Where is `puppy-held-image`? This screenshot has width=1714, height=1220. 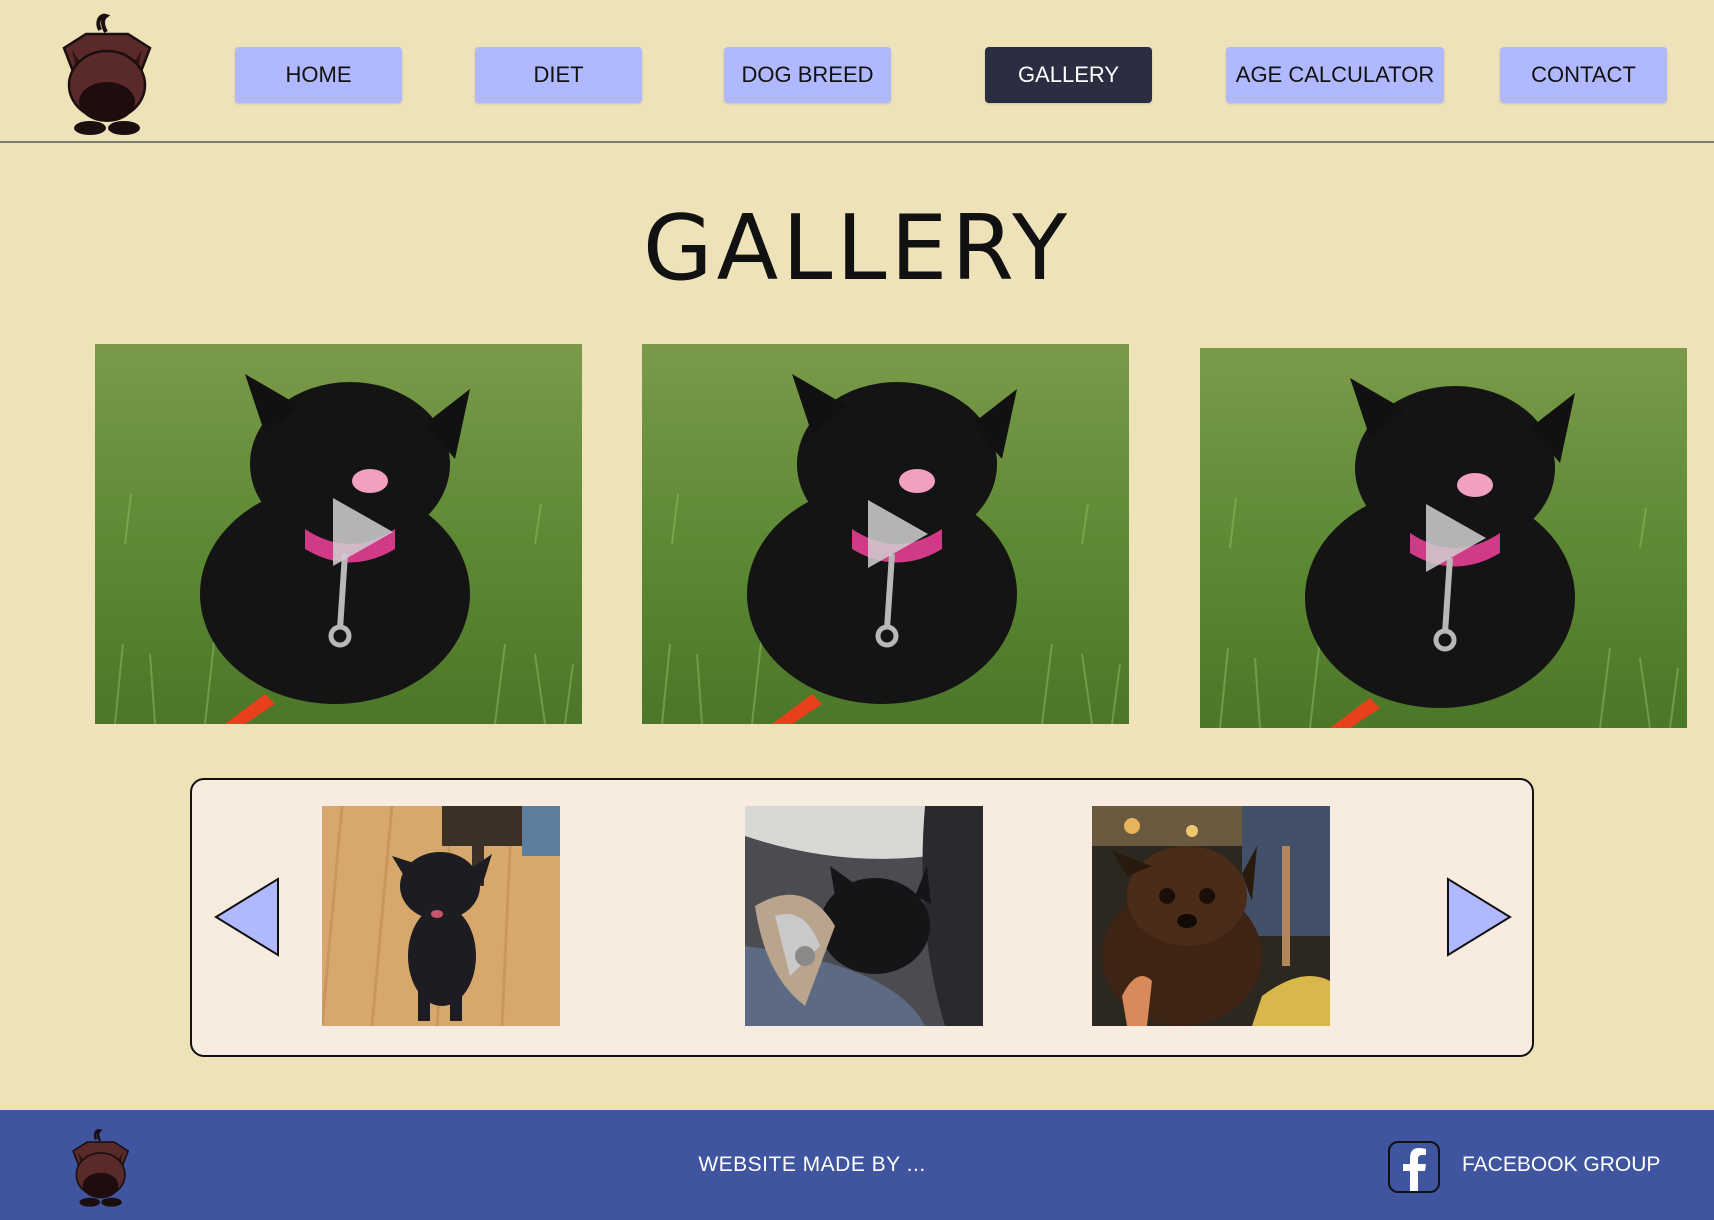 puppy-held-image is located at coordinates (1211, 916).